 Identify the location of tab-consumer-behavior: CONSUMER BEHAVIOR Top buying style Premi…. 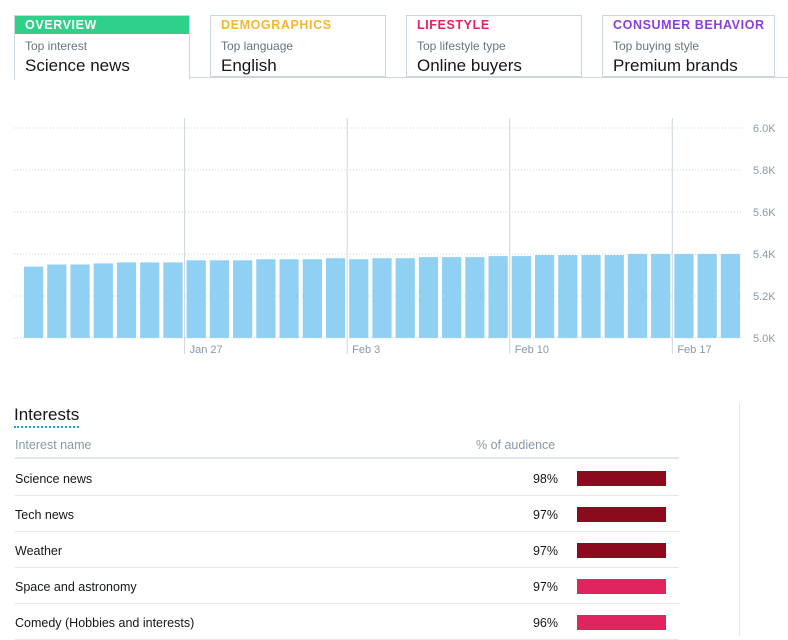
(688, 46).